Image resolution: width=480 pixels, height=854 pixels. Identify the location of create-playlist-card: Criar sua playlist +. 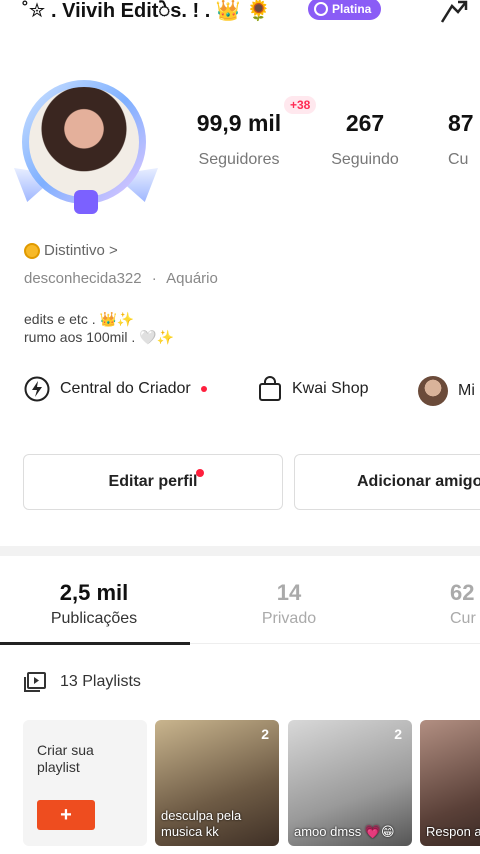
(85, 783).